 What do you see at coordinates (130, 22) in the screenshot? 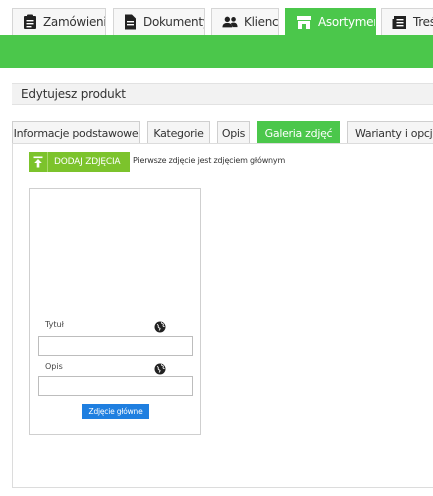
I see `document-icon` at bounding box center [130, 22].